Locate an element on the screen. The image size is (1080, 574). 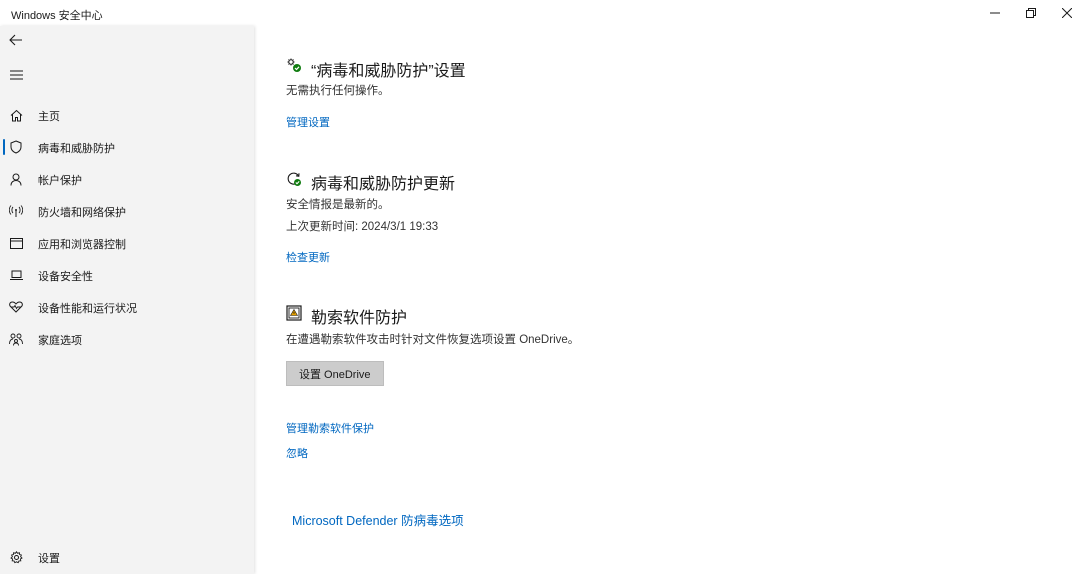
title-bar: Windows 安全中心 is located at coordinates (540, 13).